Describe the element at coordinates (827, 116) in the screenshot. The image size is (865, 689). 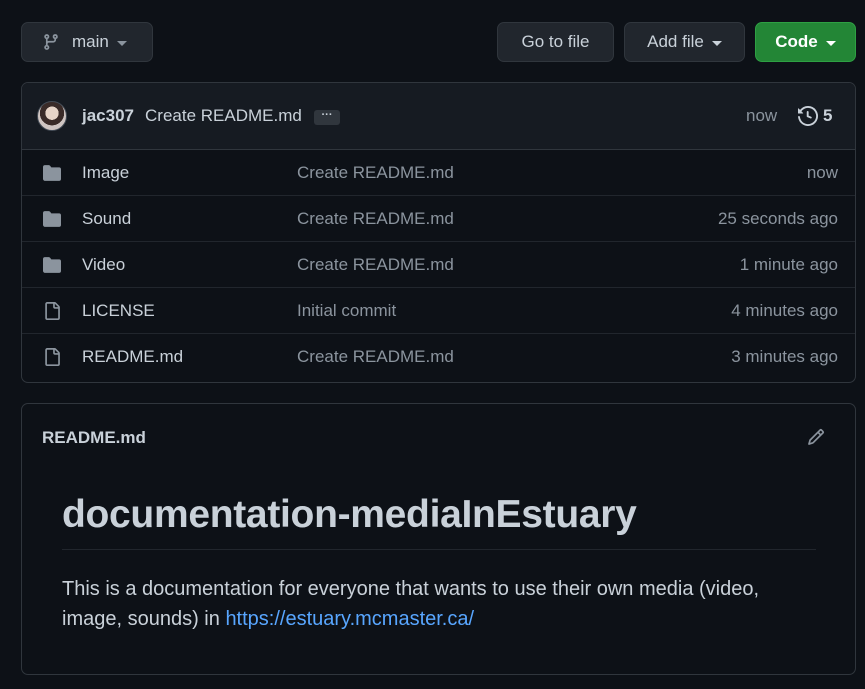
I see `commit-history-count: 5` at that location.